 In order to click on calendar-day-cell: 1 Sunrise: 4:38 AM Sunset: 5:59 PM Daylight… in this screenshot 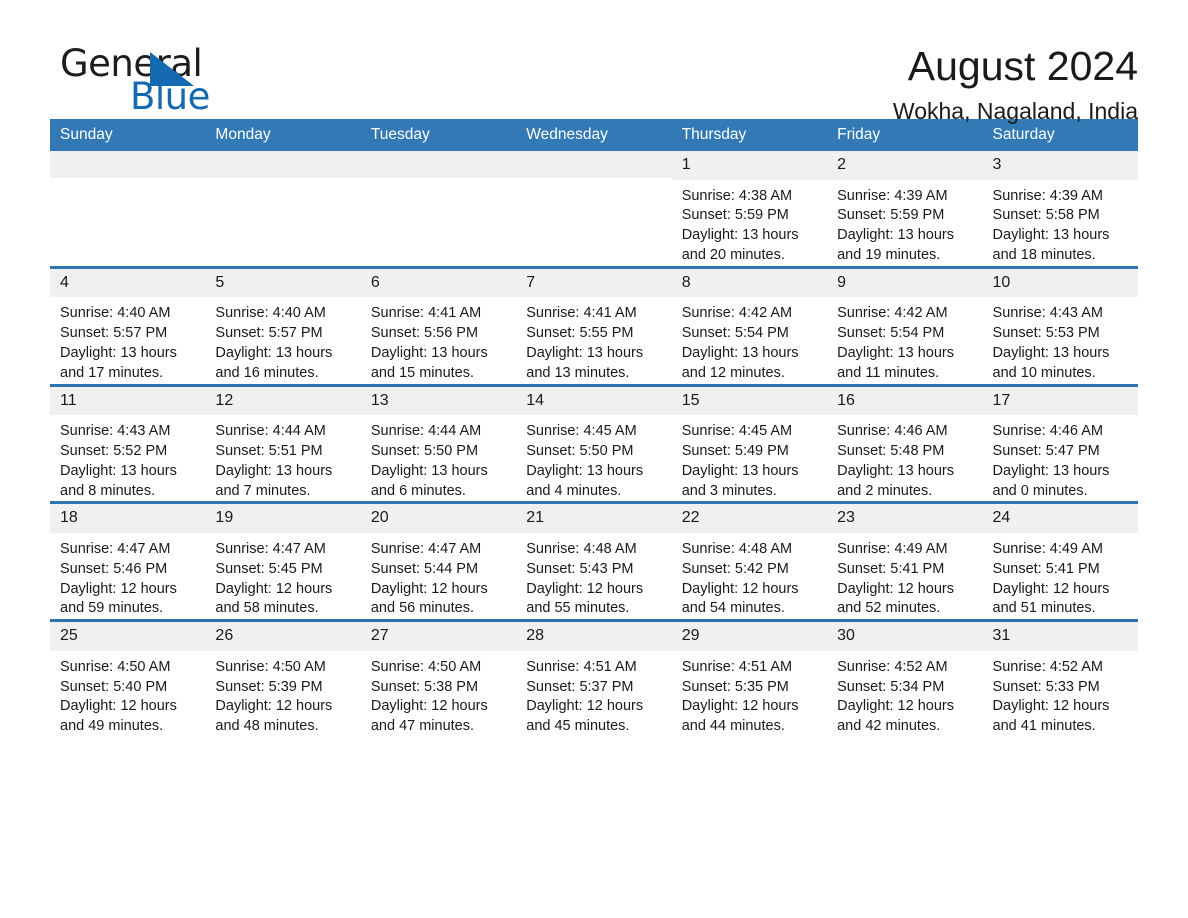, I will do `click(749, 209)`.